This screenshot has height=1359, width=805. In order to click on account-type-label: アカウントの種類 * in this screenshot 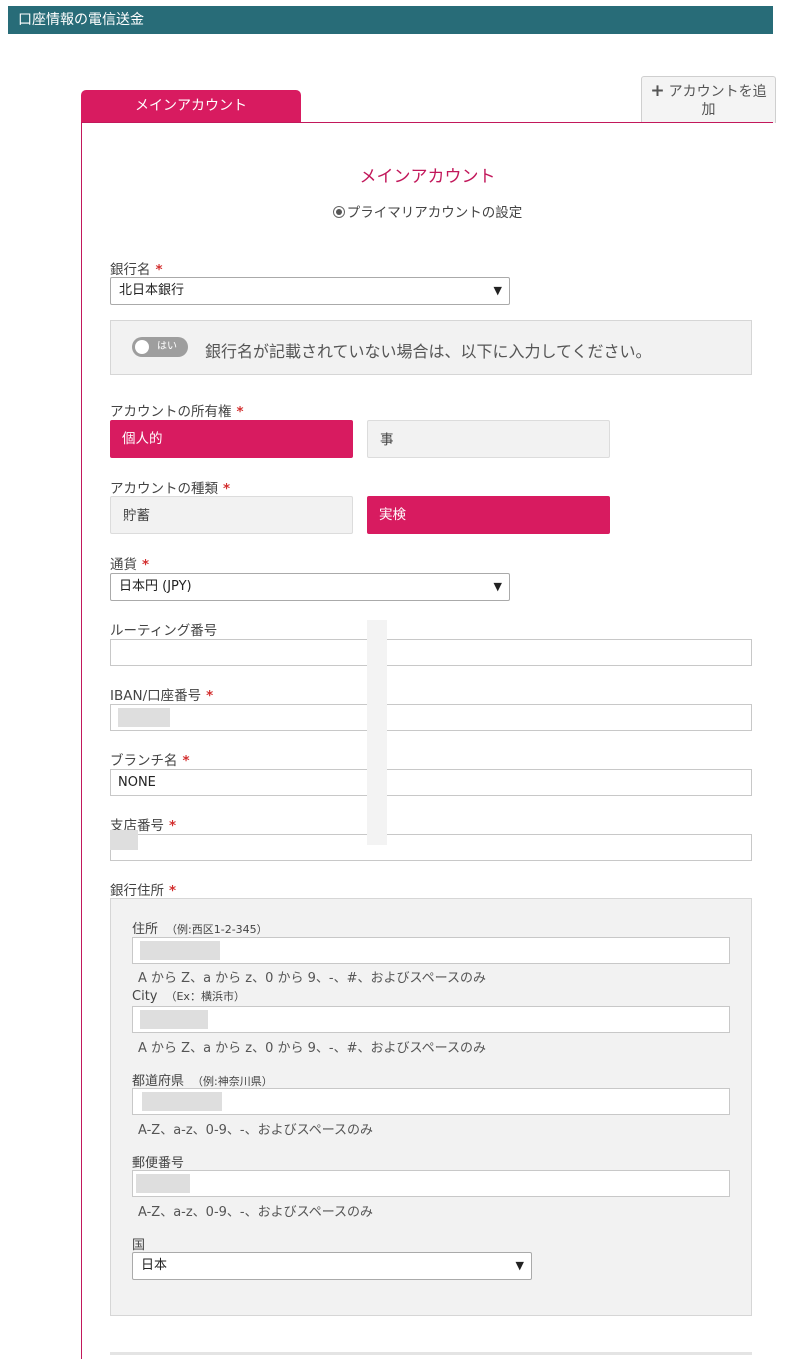, I will do `click(170, 489)`.